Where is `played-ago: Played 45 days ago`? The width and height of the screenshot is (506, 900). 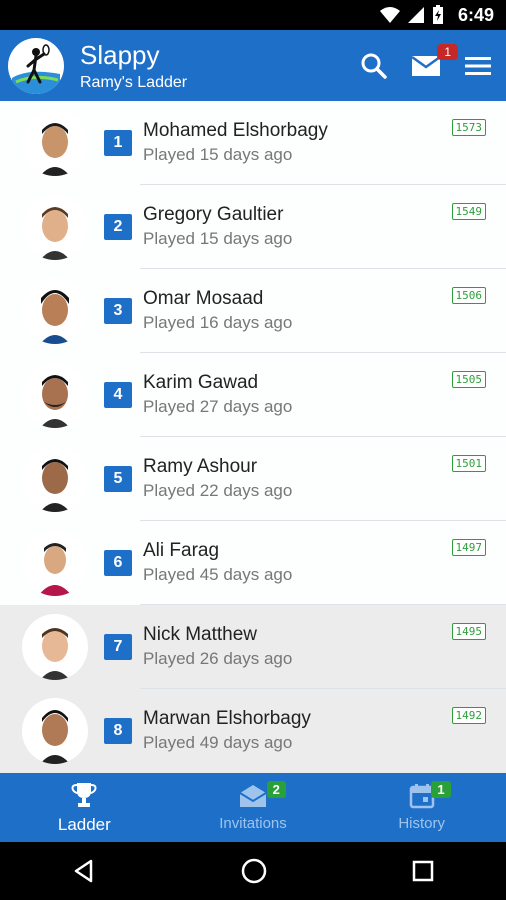
played-ago: Played 45 days ago is located at coordinates (218, 574).